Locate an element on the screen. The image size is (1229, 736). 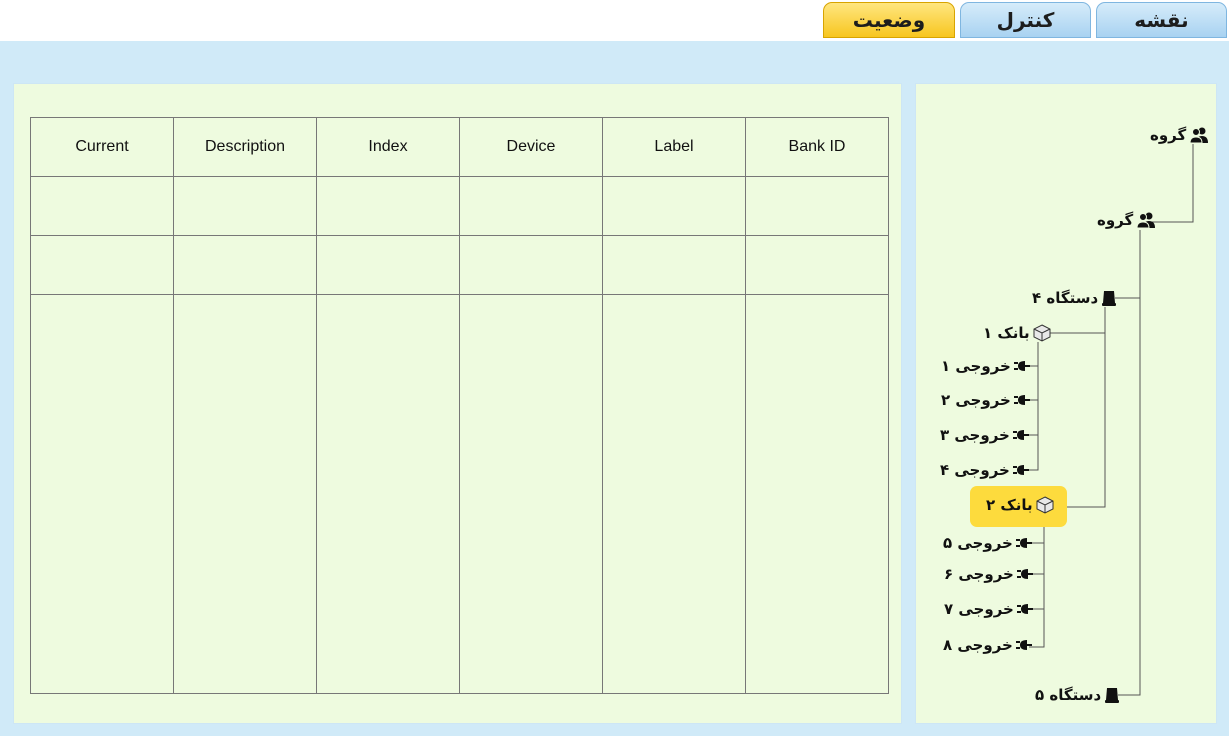
tree-node-output-1: خروجی ۱ is located at coordinates (985, 366).